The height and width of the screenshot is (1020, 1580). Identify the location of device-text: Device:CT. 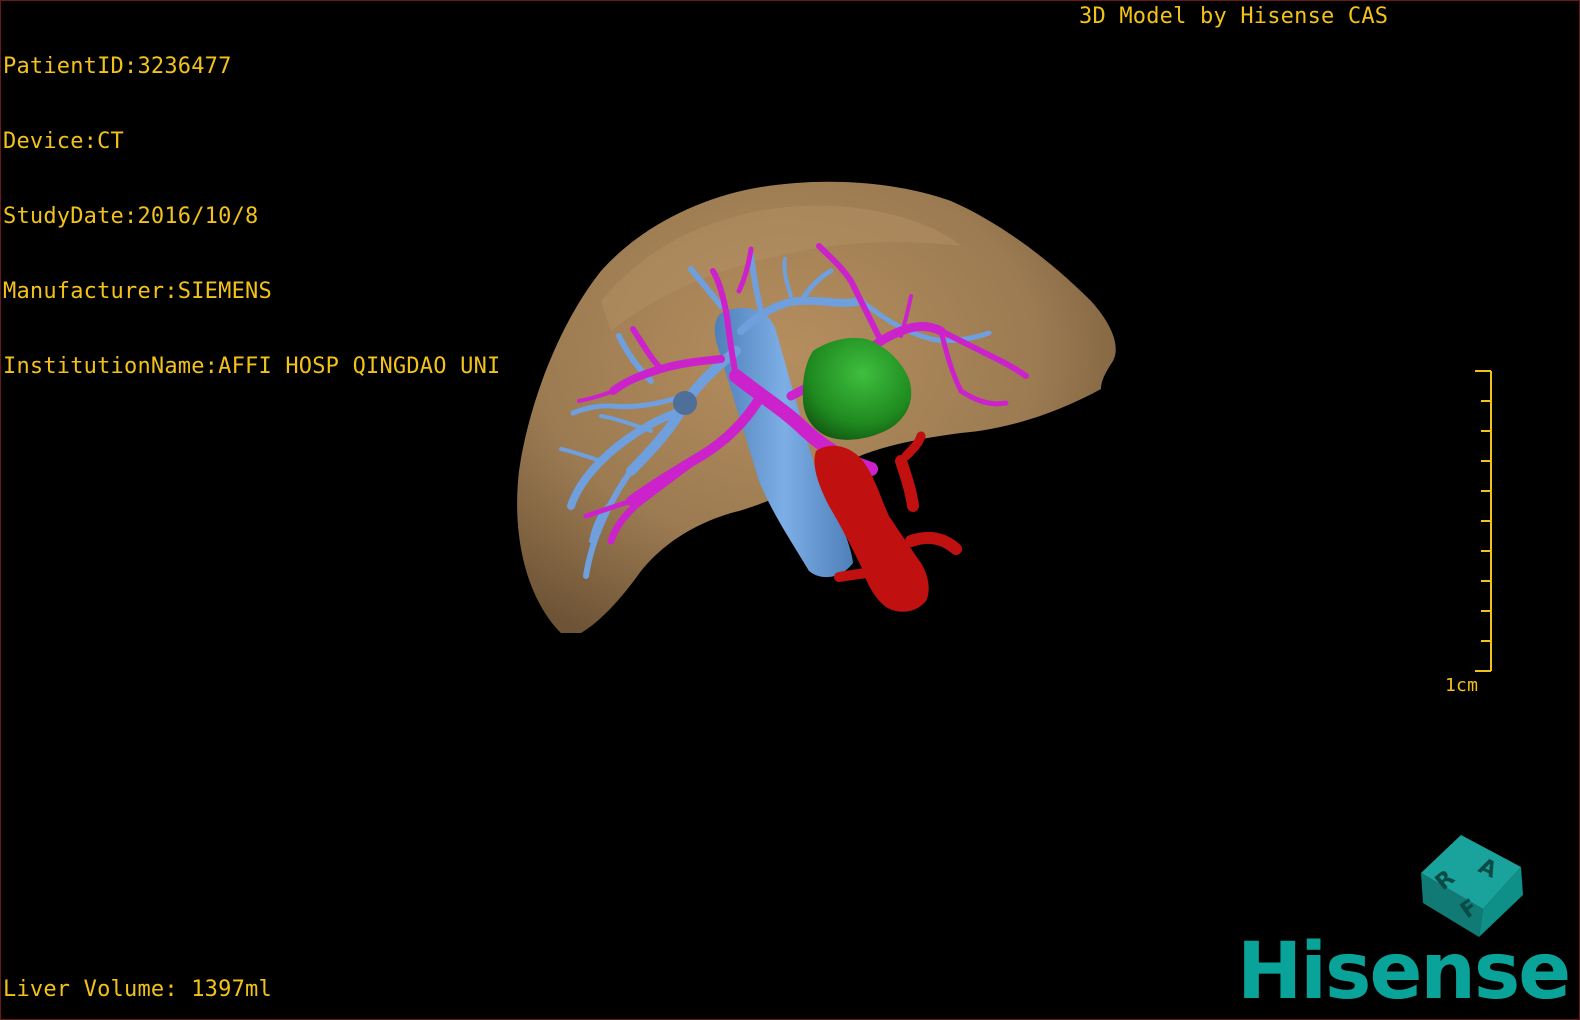
(64, 141).